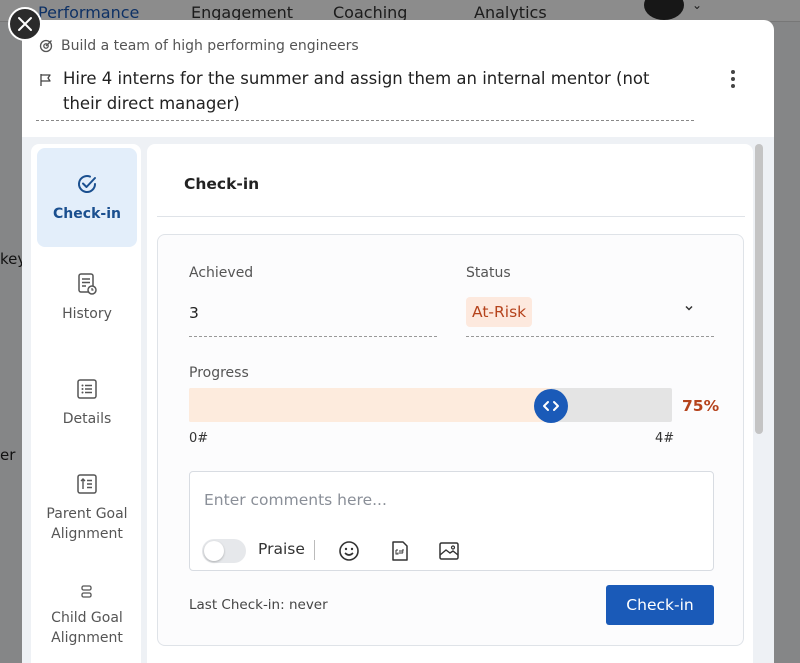 This screenshot has height=663, width=800. I want to click on sidebar-item-label: Parent Goal Alignment, so click(87, 524).